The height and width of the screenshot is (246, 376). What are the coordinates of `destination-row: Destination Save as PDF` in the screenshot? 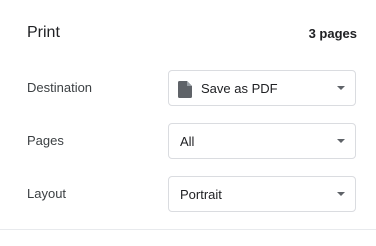 It's located at (188, 88).